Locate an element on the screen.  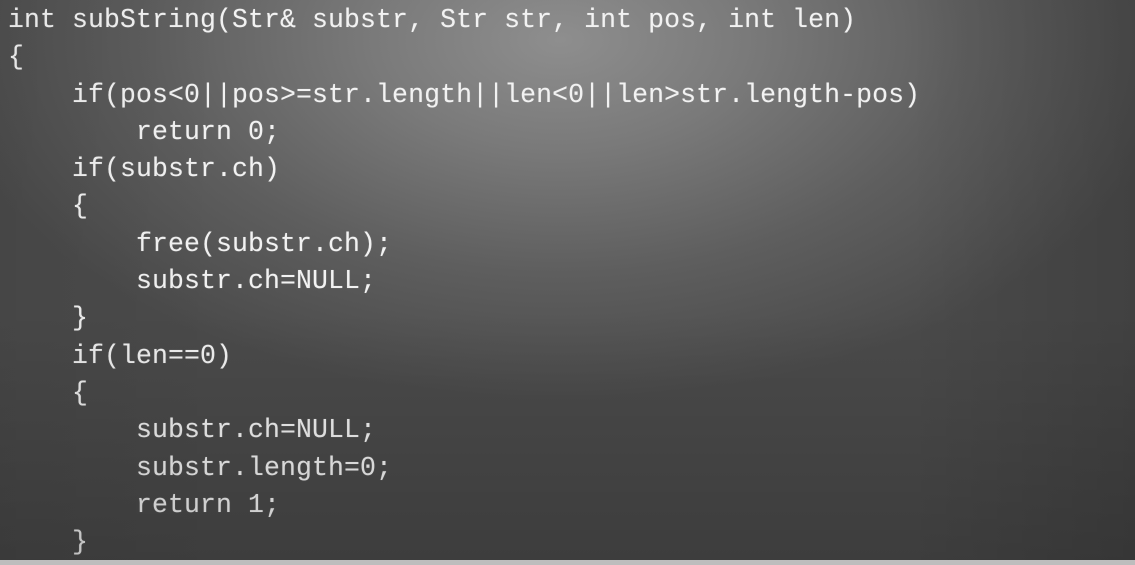
code-line: if(substr.ch) is located at coordinates (144, 169).